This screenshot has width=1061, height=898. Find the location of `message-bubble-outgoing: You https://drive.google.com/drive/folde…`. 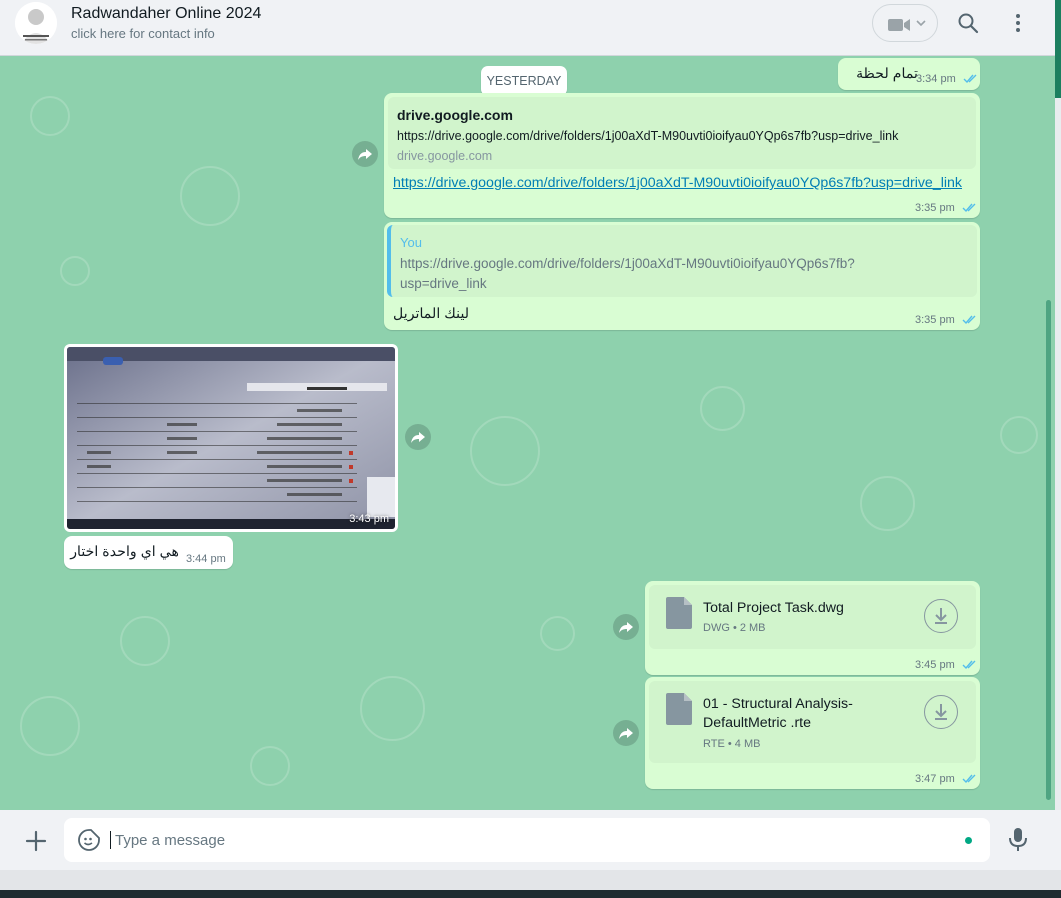

message-bubble-outgoing: You https://drive.google.com/drive/folde… is located at coordinates (682, 276).